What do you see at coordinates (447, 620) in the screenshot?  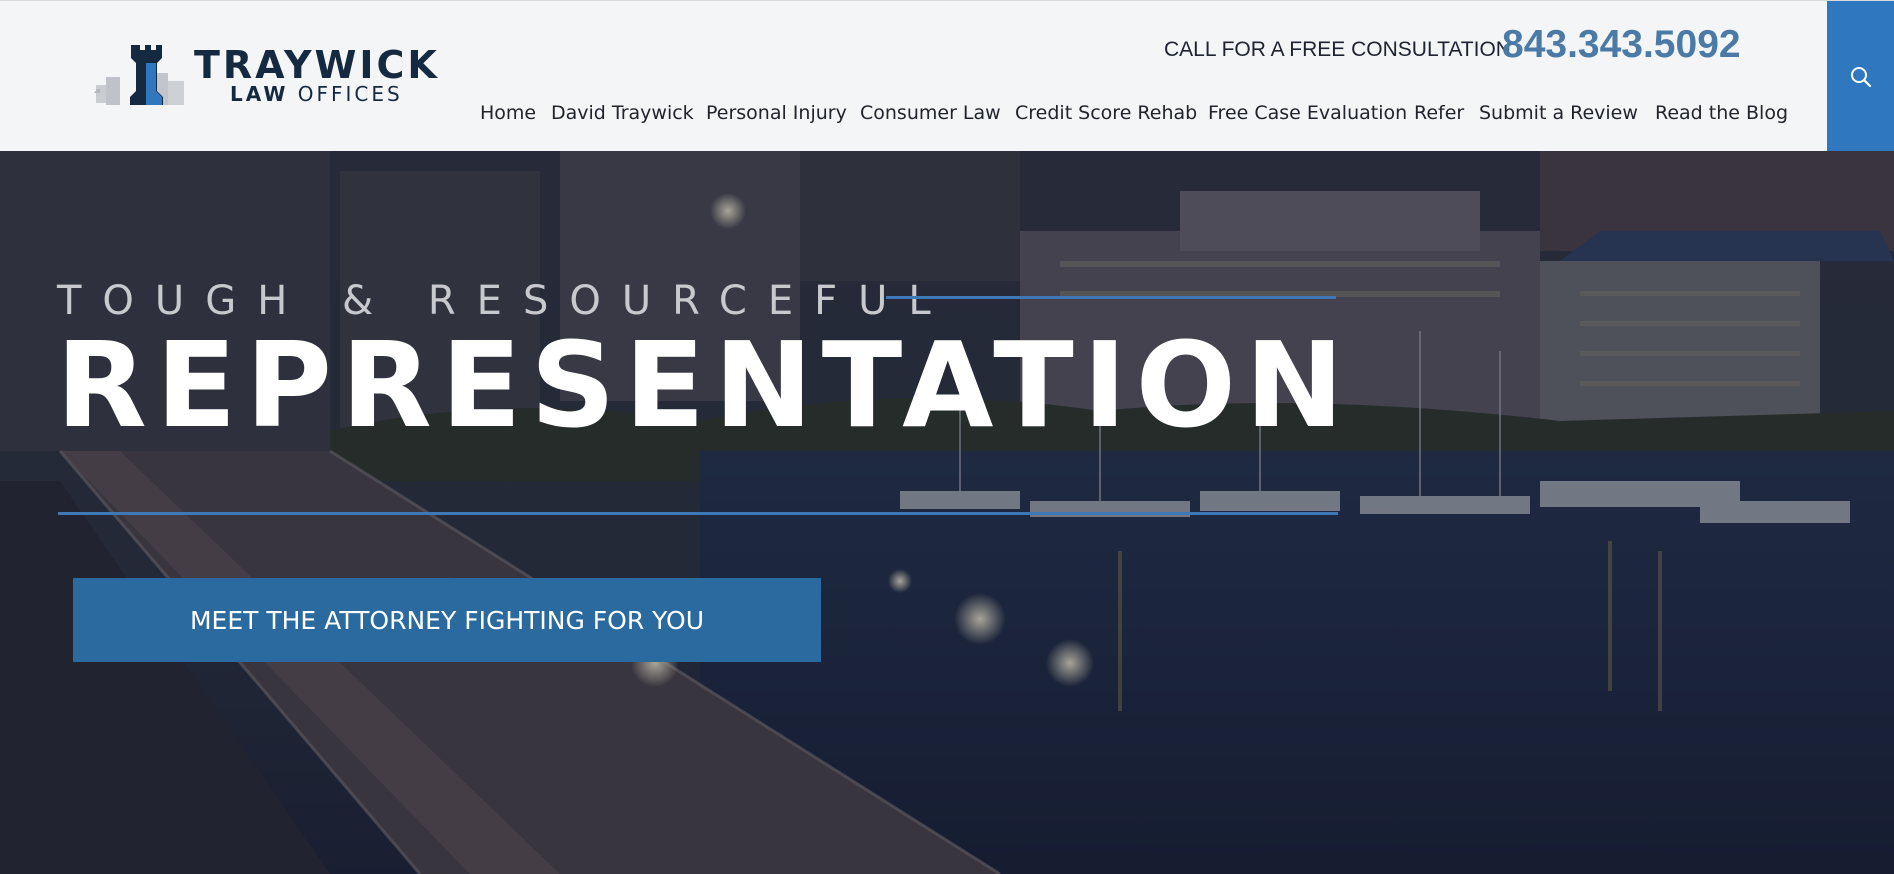 I see `meet-attorney-button: MEET THE ATTORNEY FIGHTING FOR YOU` at bounding box center [447, 620].